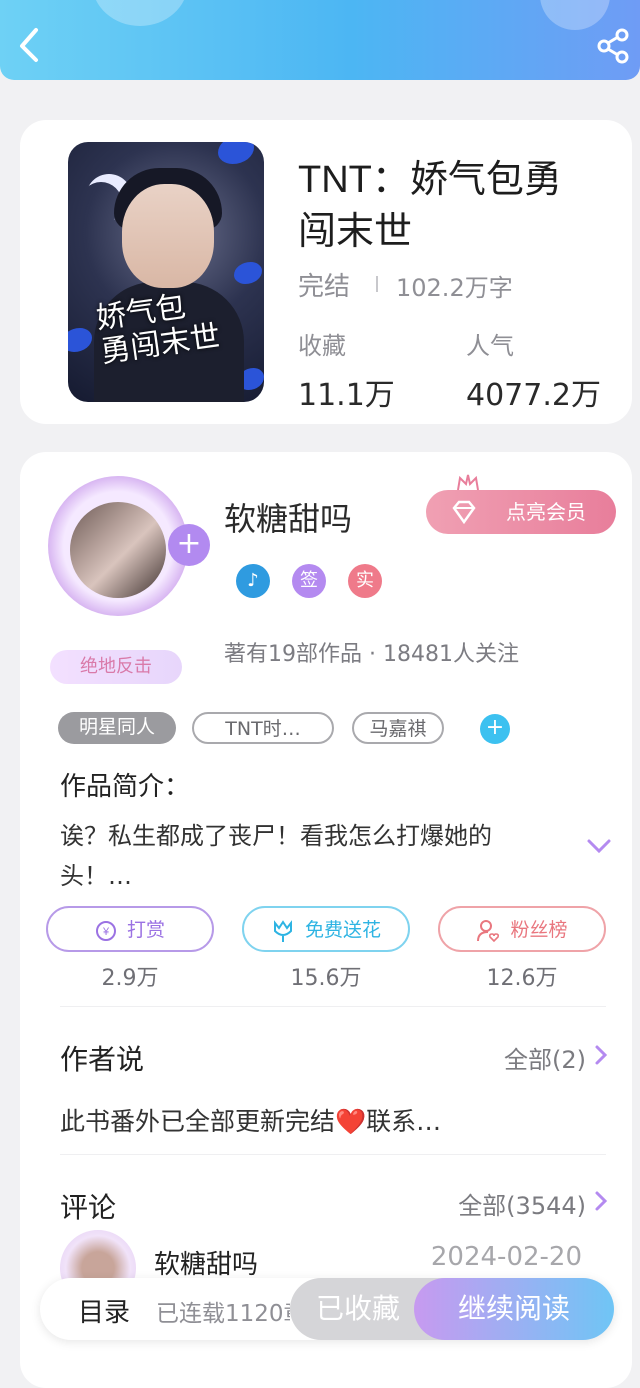  What do you see at coordinates (168, 236) in the screenshot?
I see `cover-figure-face` at bounding box center [168, 236].